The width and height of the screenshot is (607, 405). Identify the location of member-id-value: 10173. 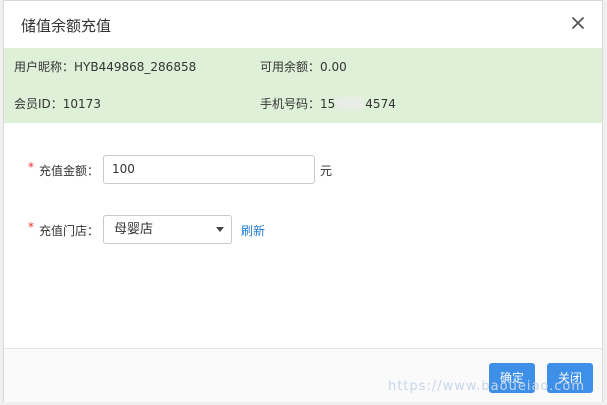
(81, 104).